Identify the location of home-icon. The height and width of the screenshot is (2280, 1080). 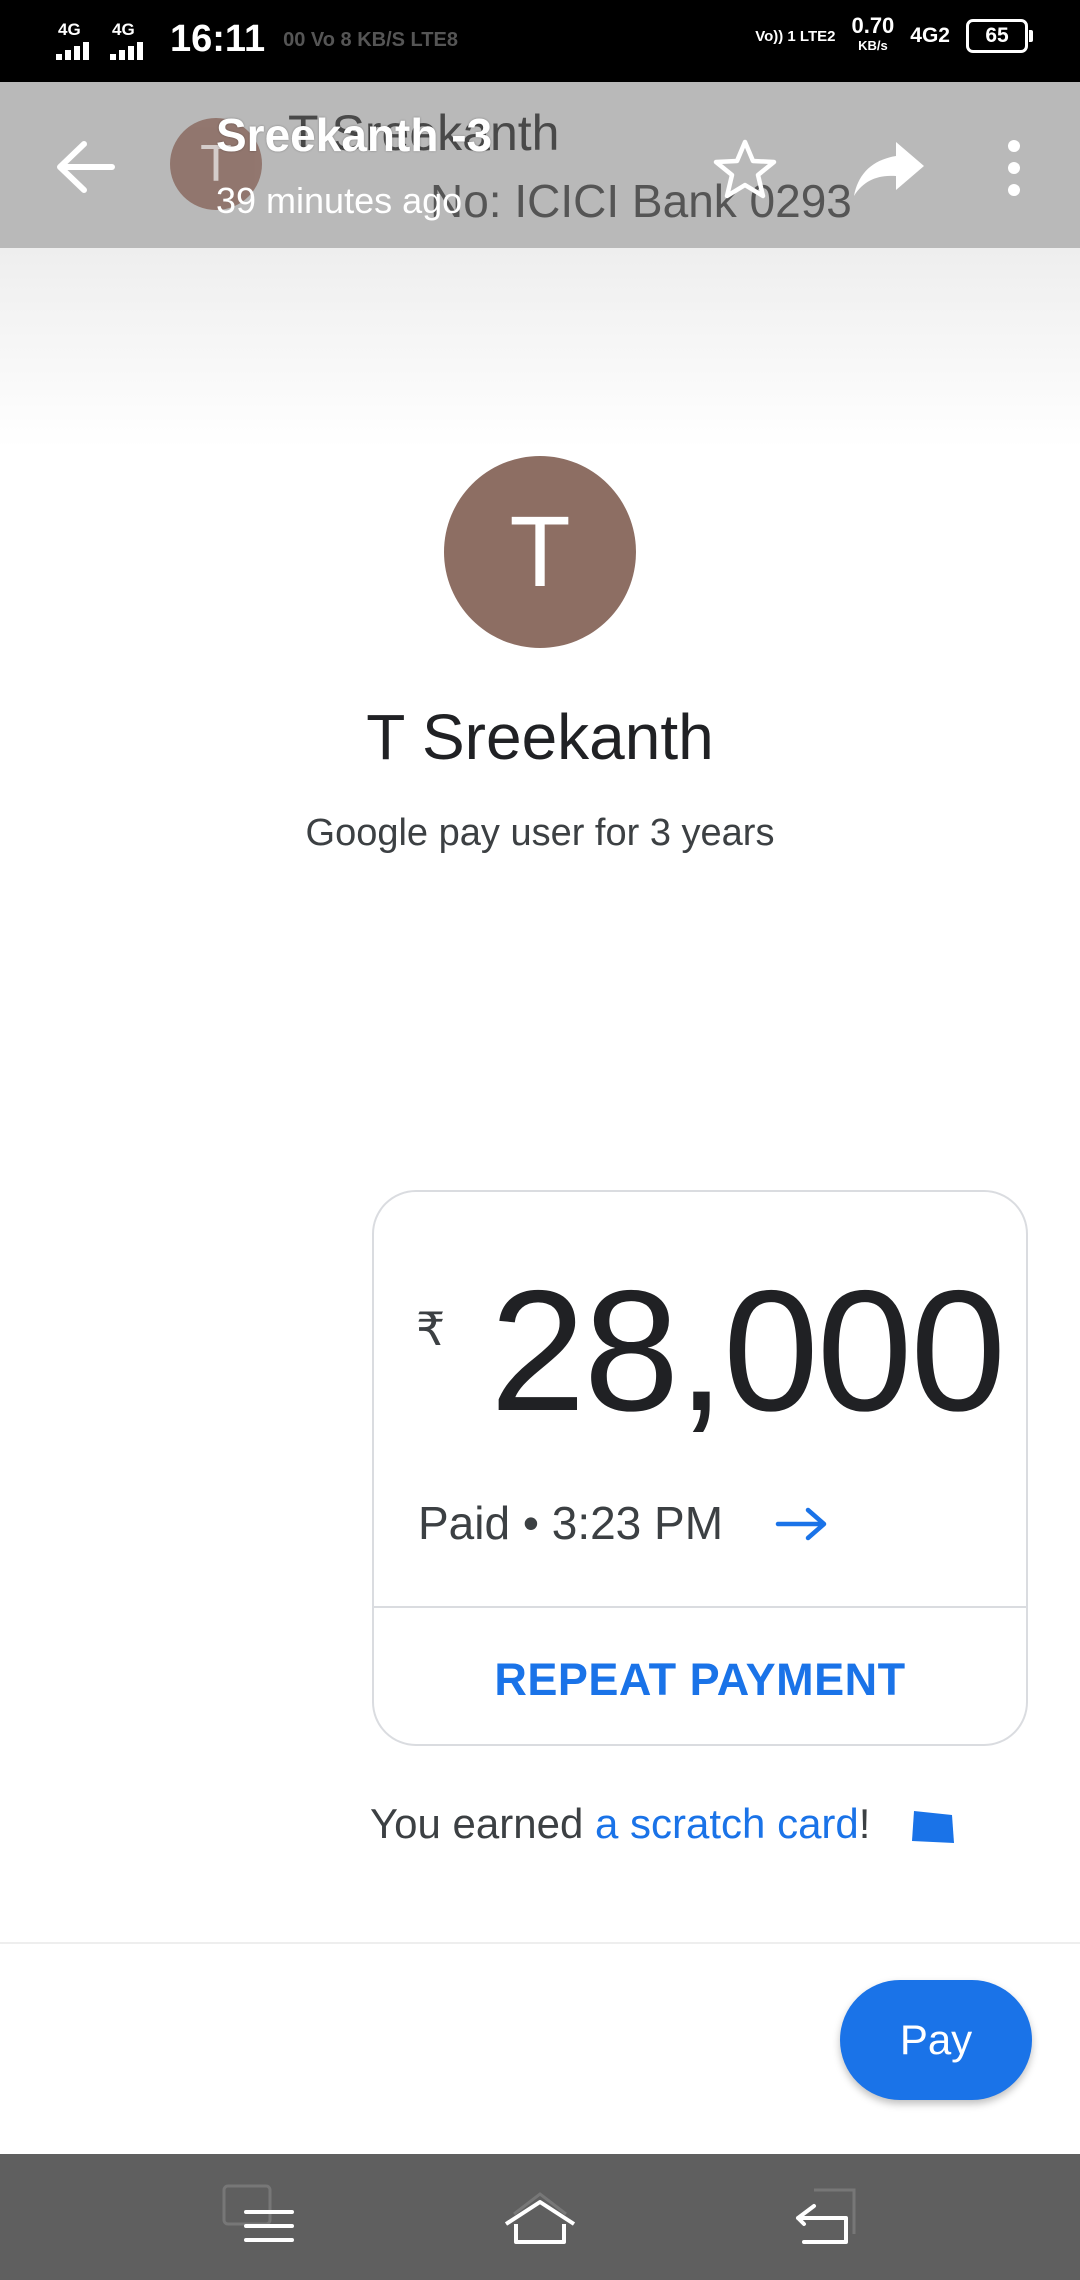
(540, 2218).